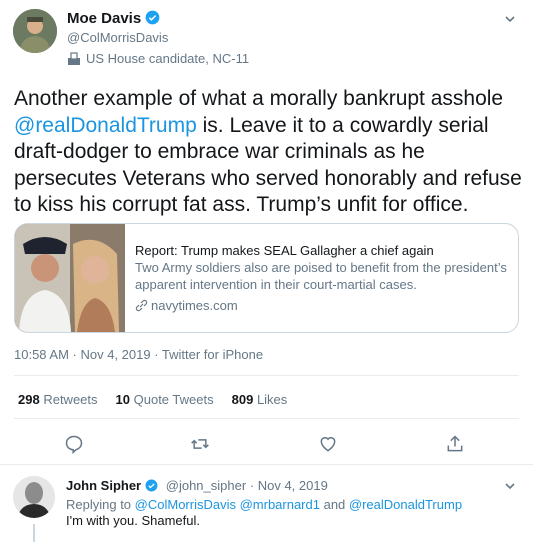 The height and width of the screenshot is (542, 533). I want to click on replying-to-and: and, so click(334, 504).